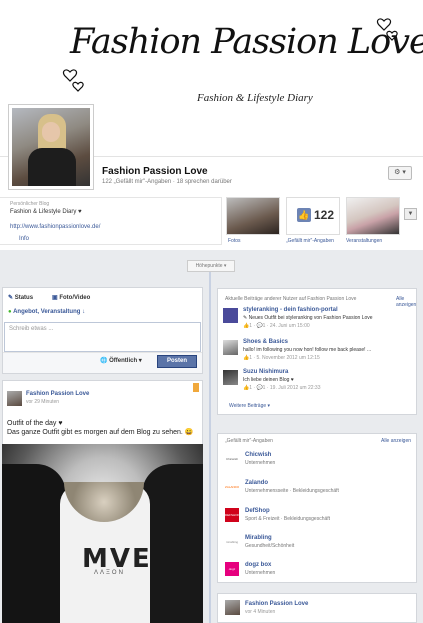 The height and width of the screenshot is (623, 423). What do you see at coordinates (304, 215) in the screenshot?
I see `thumbs-up-icon: 👍` at bounding box center [304, 215].